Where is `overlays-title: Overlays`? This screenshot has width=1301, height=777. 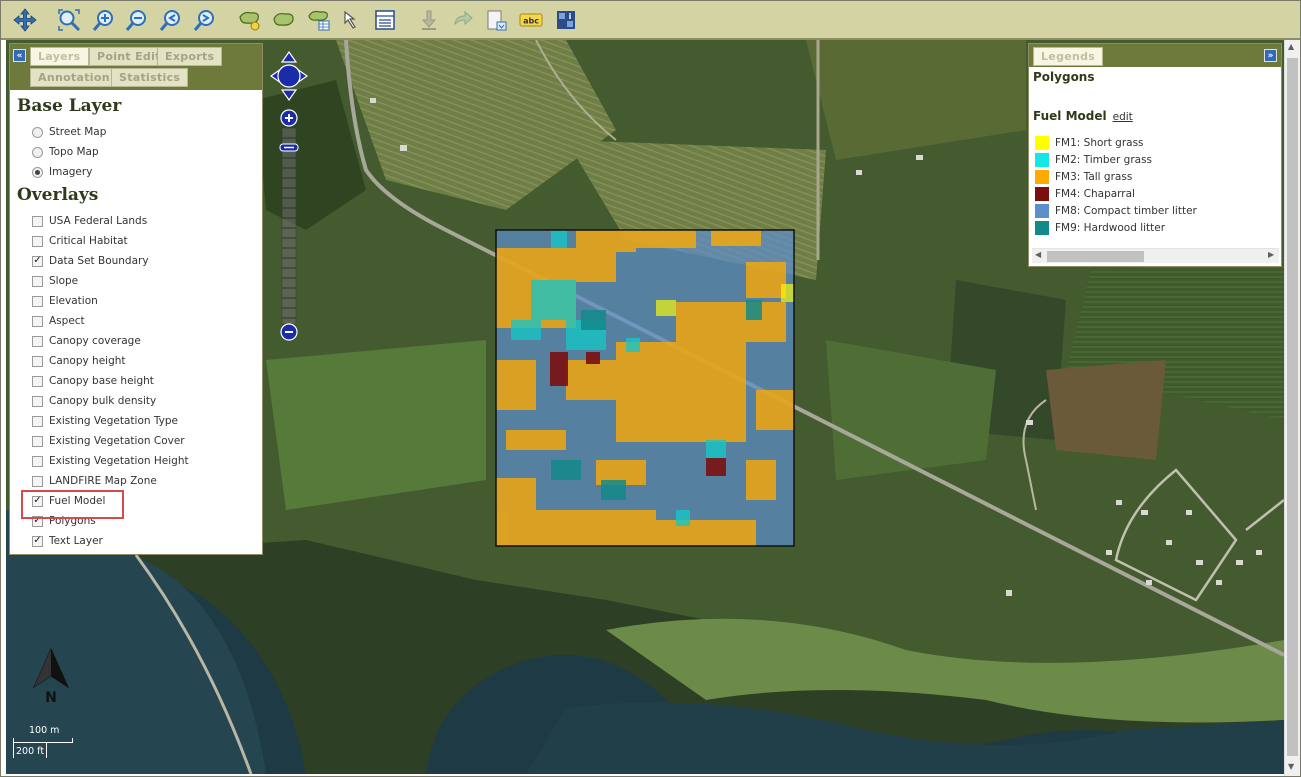 overlays-title: Overlays is located at coordinates (58, 195).